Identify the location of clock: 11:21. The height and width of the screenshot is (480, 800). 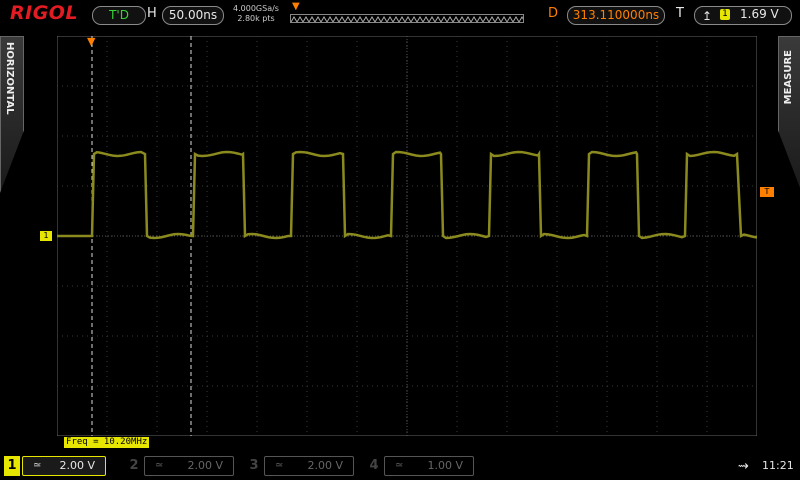
(778, 465).